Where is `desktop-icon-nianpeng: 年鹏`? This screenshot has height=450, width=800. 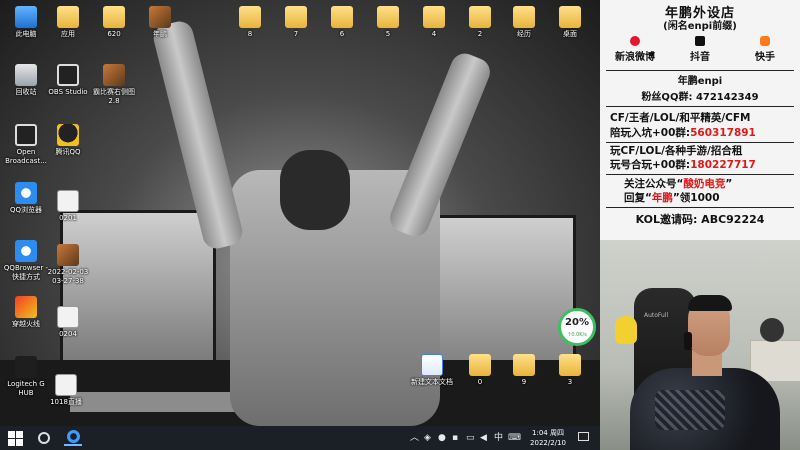
desktop-icon-nianpeng: 年鹏 is located at coordinates (160, 22).